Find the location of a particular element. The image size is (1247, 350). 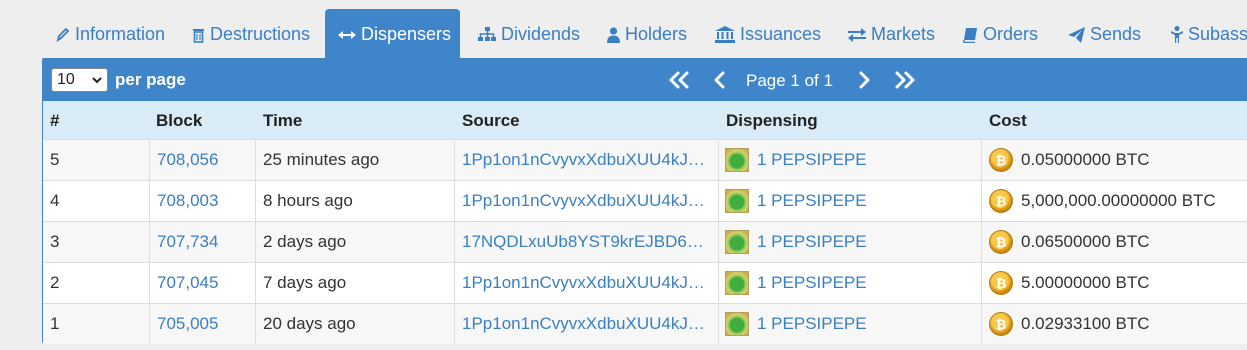

cell-block: 708,056 is located at coordinates (203, 160).